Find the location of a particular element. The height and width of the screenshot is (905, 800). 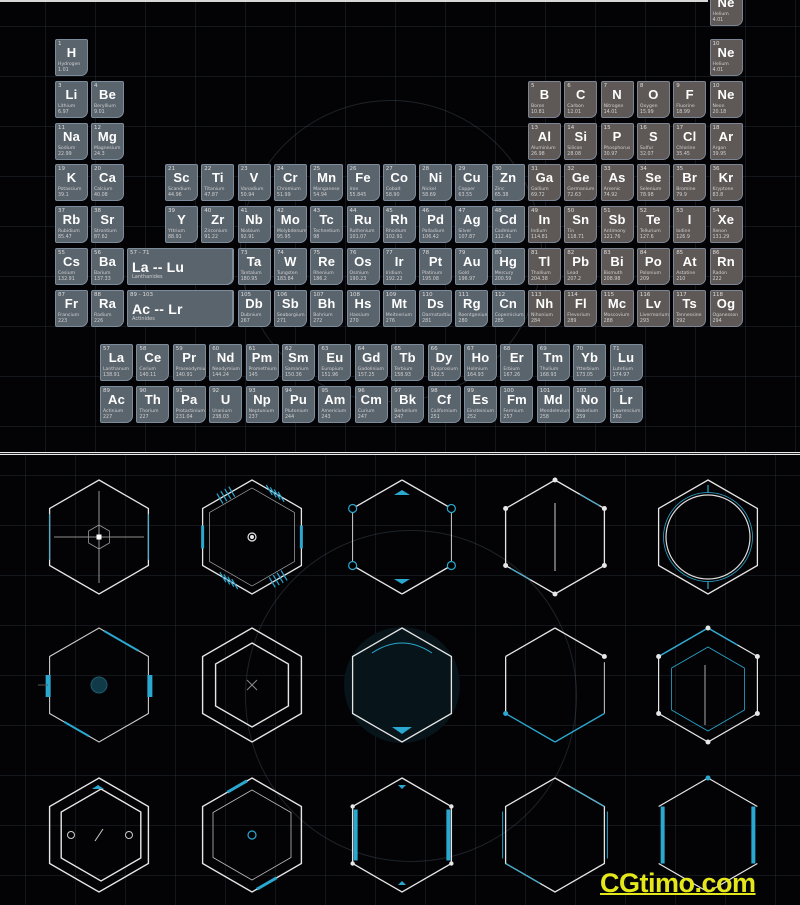

element-cell-os: 76 Os Osmium 190.23 is located at coordinates (363, 266).